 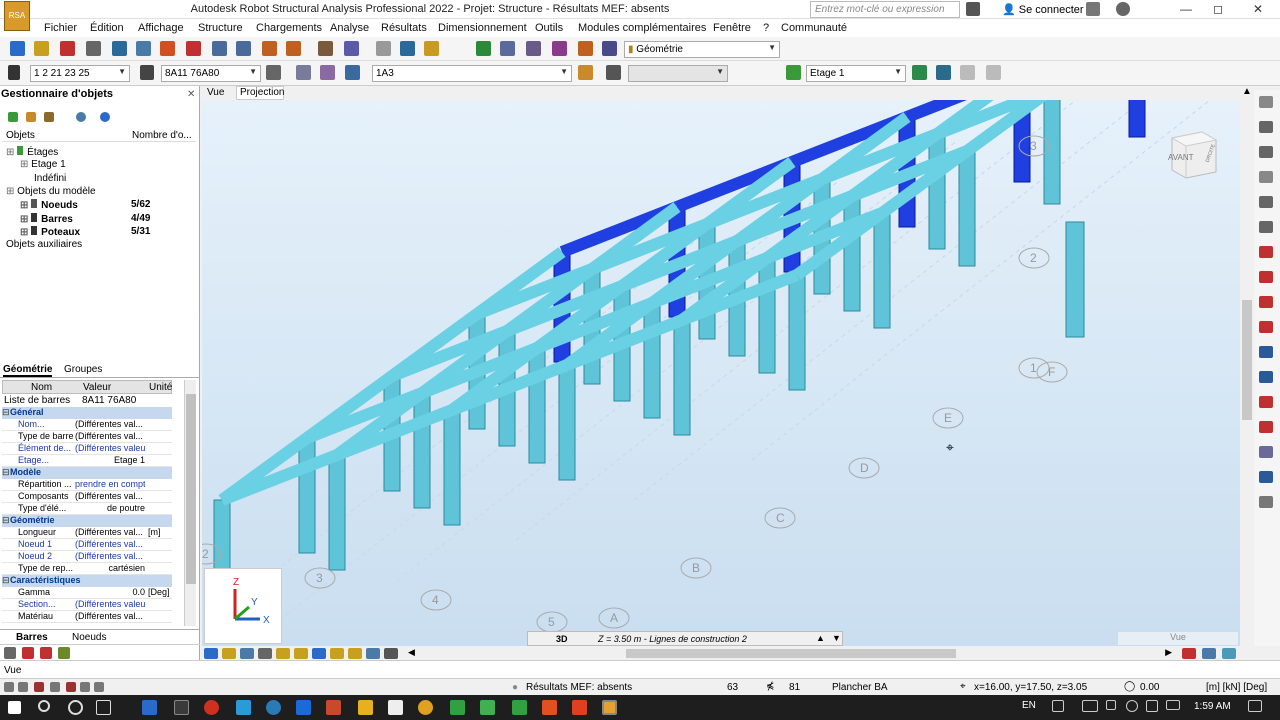 I want to click on offset-icon, so click(x=64, y=653).